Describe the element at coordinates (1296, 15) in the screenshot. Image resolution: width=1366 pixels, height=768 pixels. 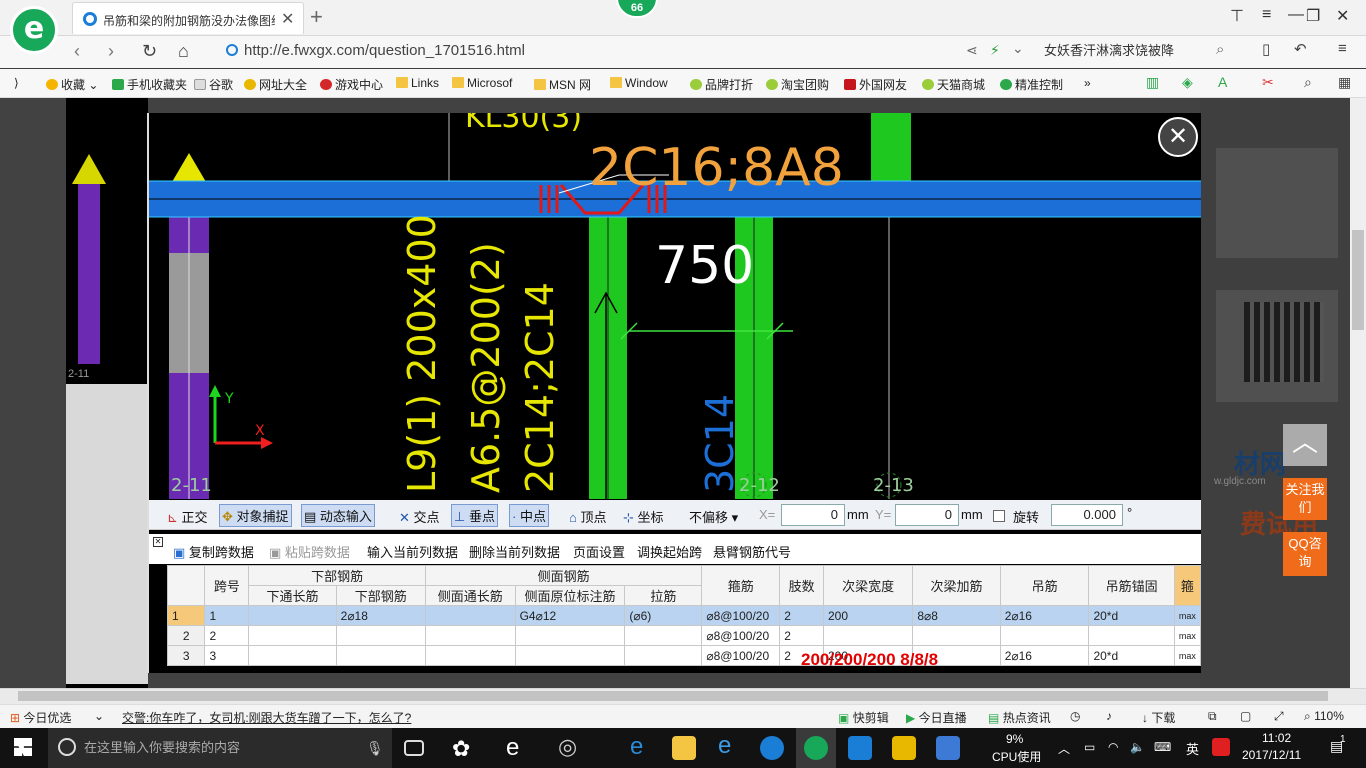
I see `minimize-button: —` at that location.